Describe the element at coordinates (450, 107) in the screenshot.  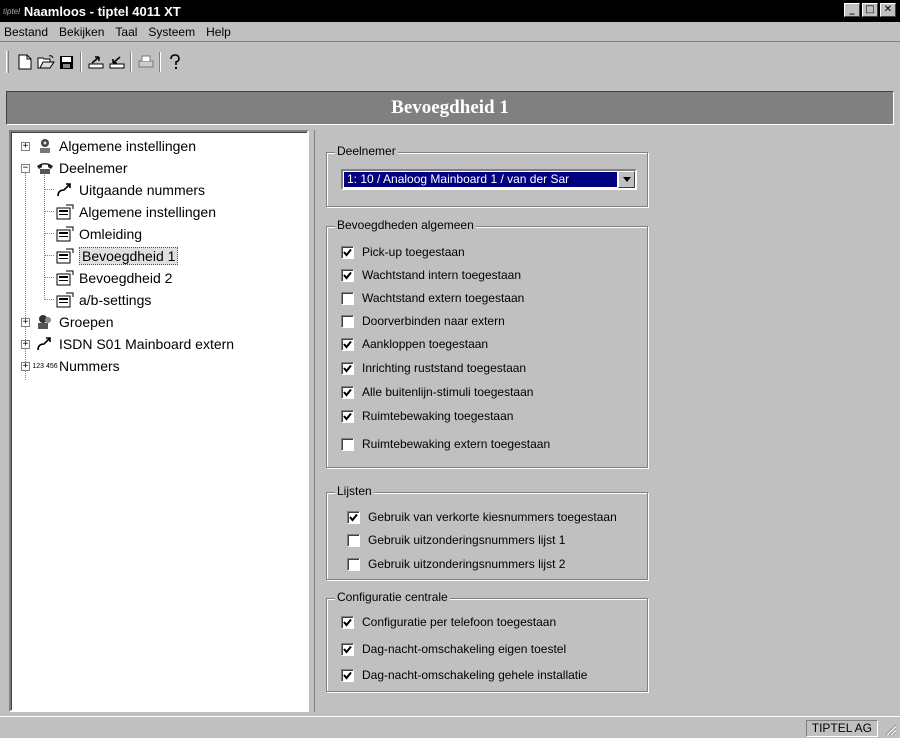
I see `page-title: Bevoegdheid 1` at that location.